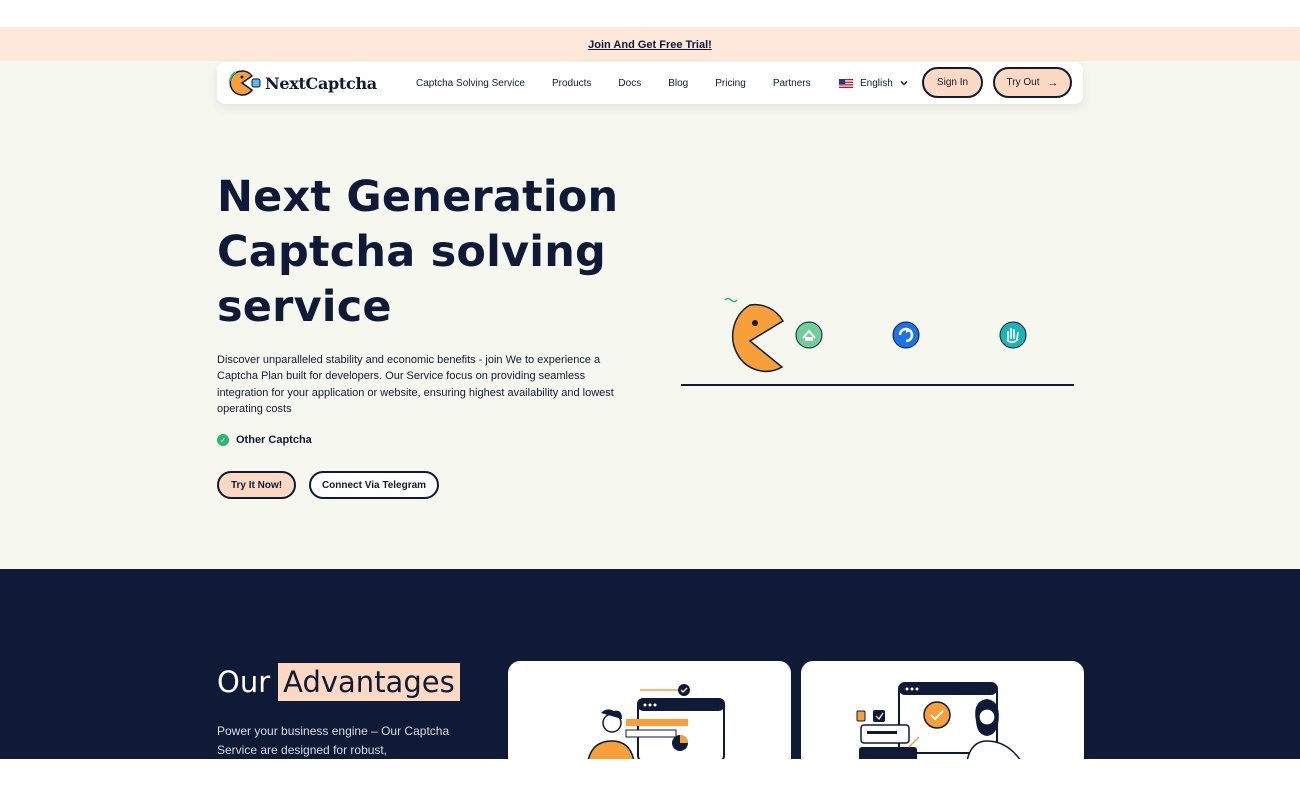  I want to click on us-flag-icon, so click(846, 83).